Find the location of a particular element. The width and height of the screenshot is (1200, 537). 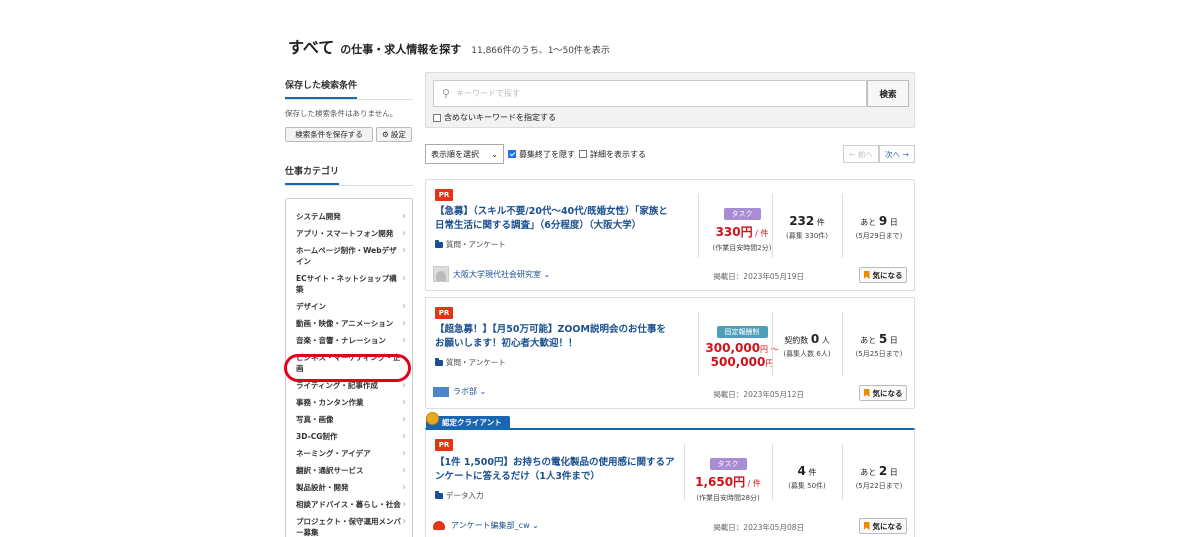

category-item: ECサイト・ネットショップ構築 › is located at coordinates (349, 284).